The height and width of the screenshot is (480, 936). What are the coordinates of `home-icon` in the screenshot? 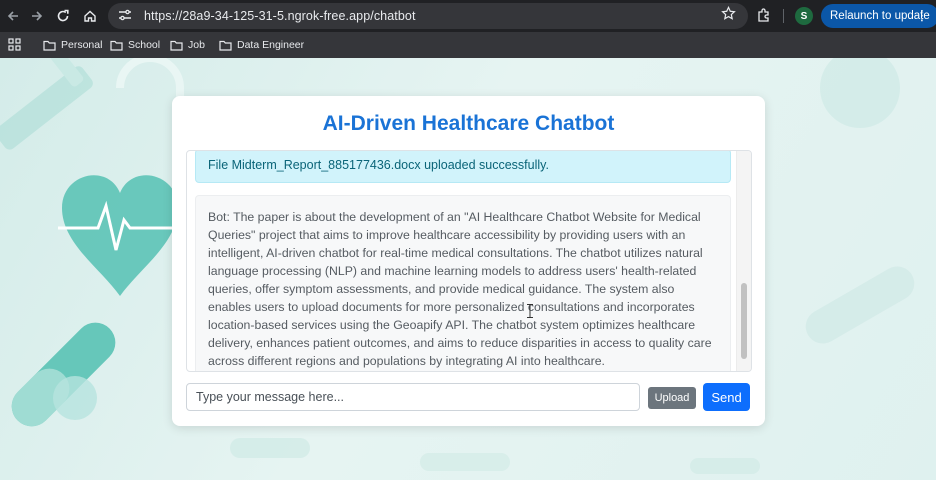 It's located at (90, 16).